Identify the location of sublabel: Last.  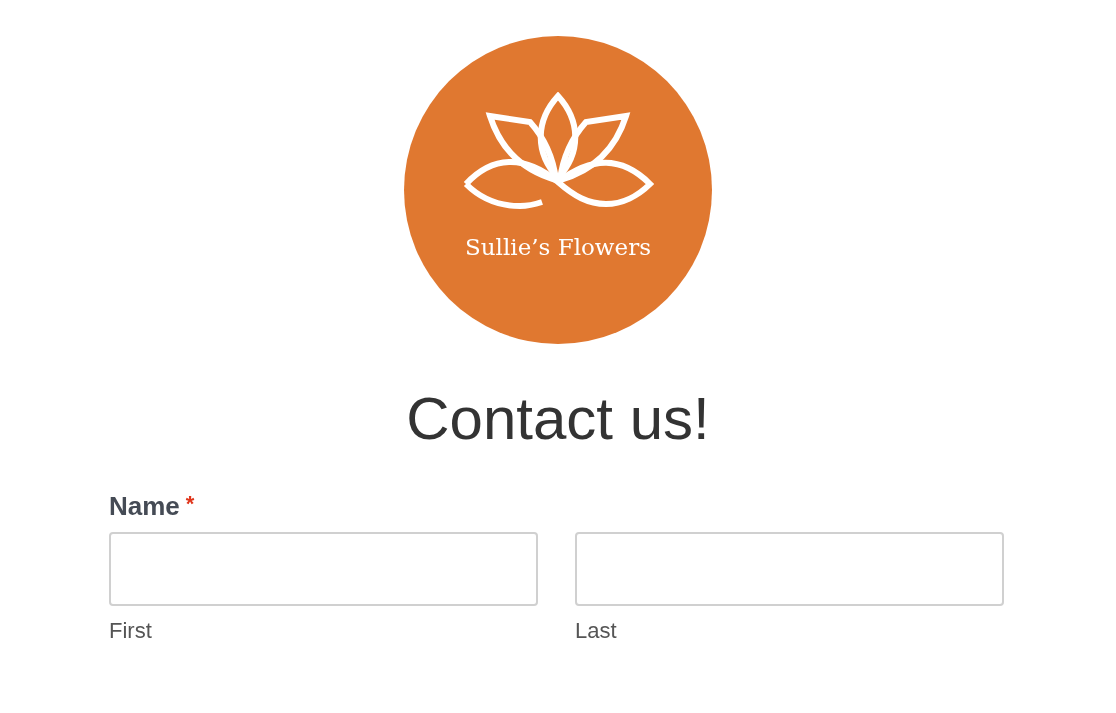
(596, 631).